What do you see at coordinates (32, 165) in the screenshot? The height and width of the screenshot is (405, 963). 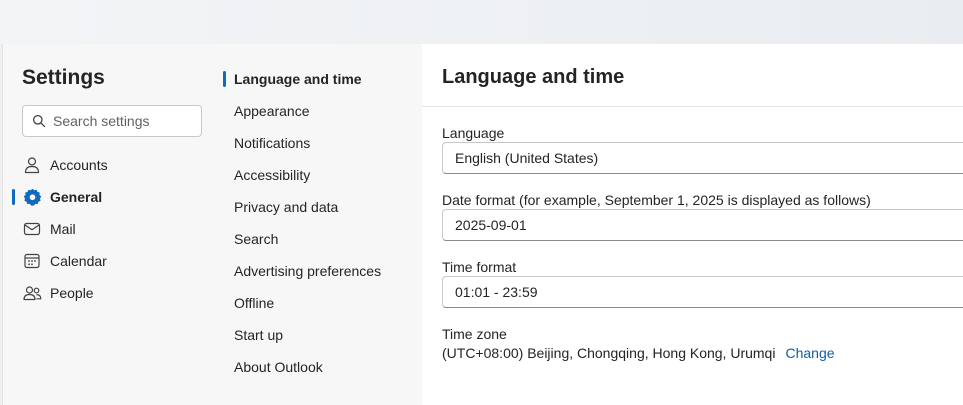 I see `person-icon` at bounding box center [32, 165].